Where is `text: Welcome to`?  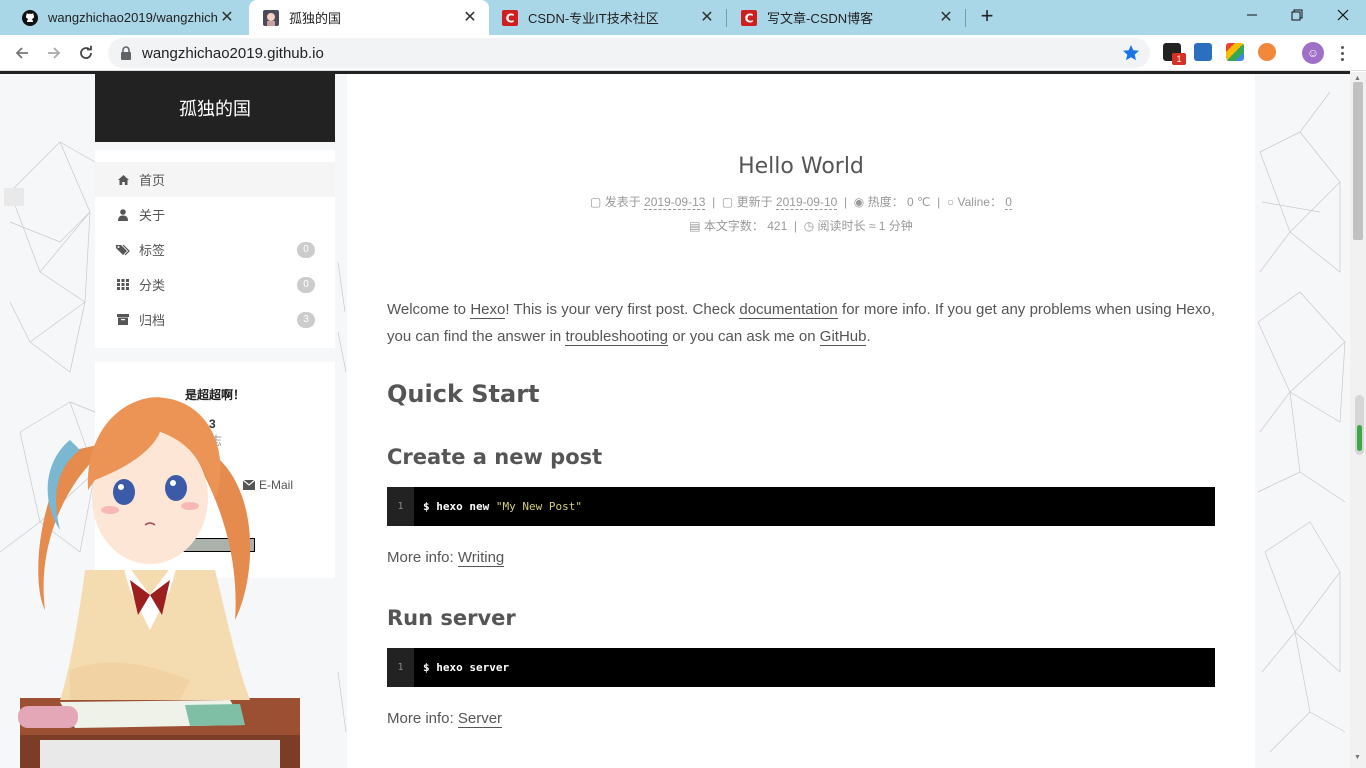
text: Welcome to is located at coordinates (429, 309).